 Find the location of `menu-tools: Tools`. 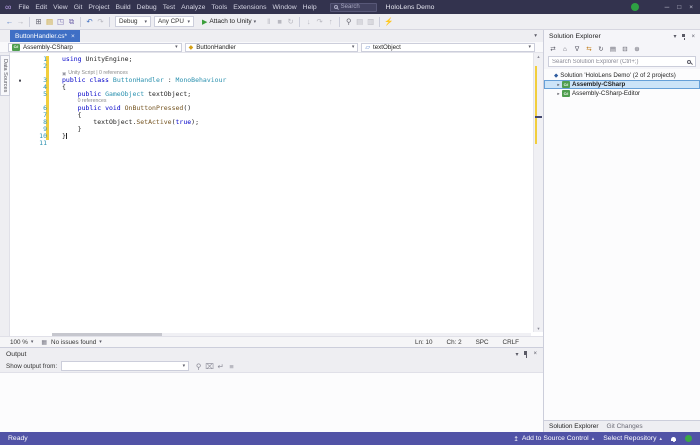

menu-tools: Tools is located at coordinates (219, 7).